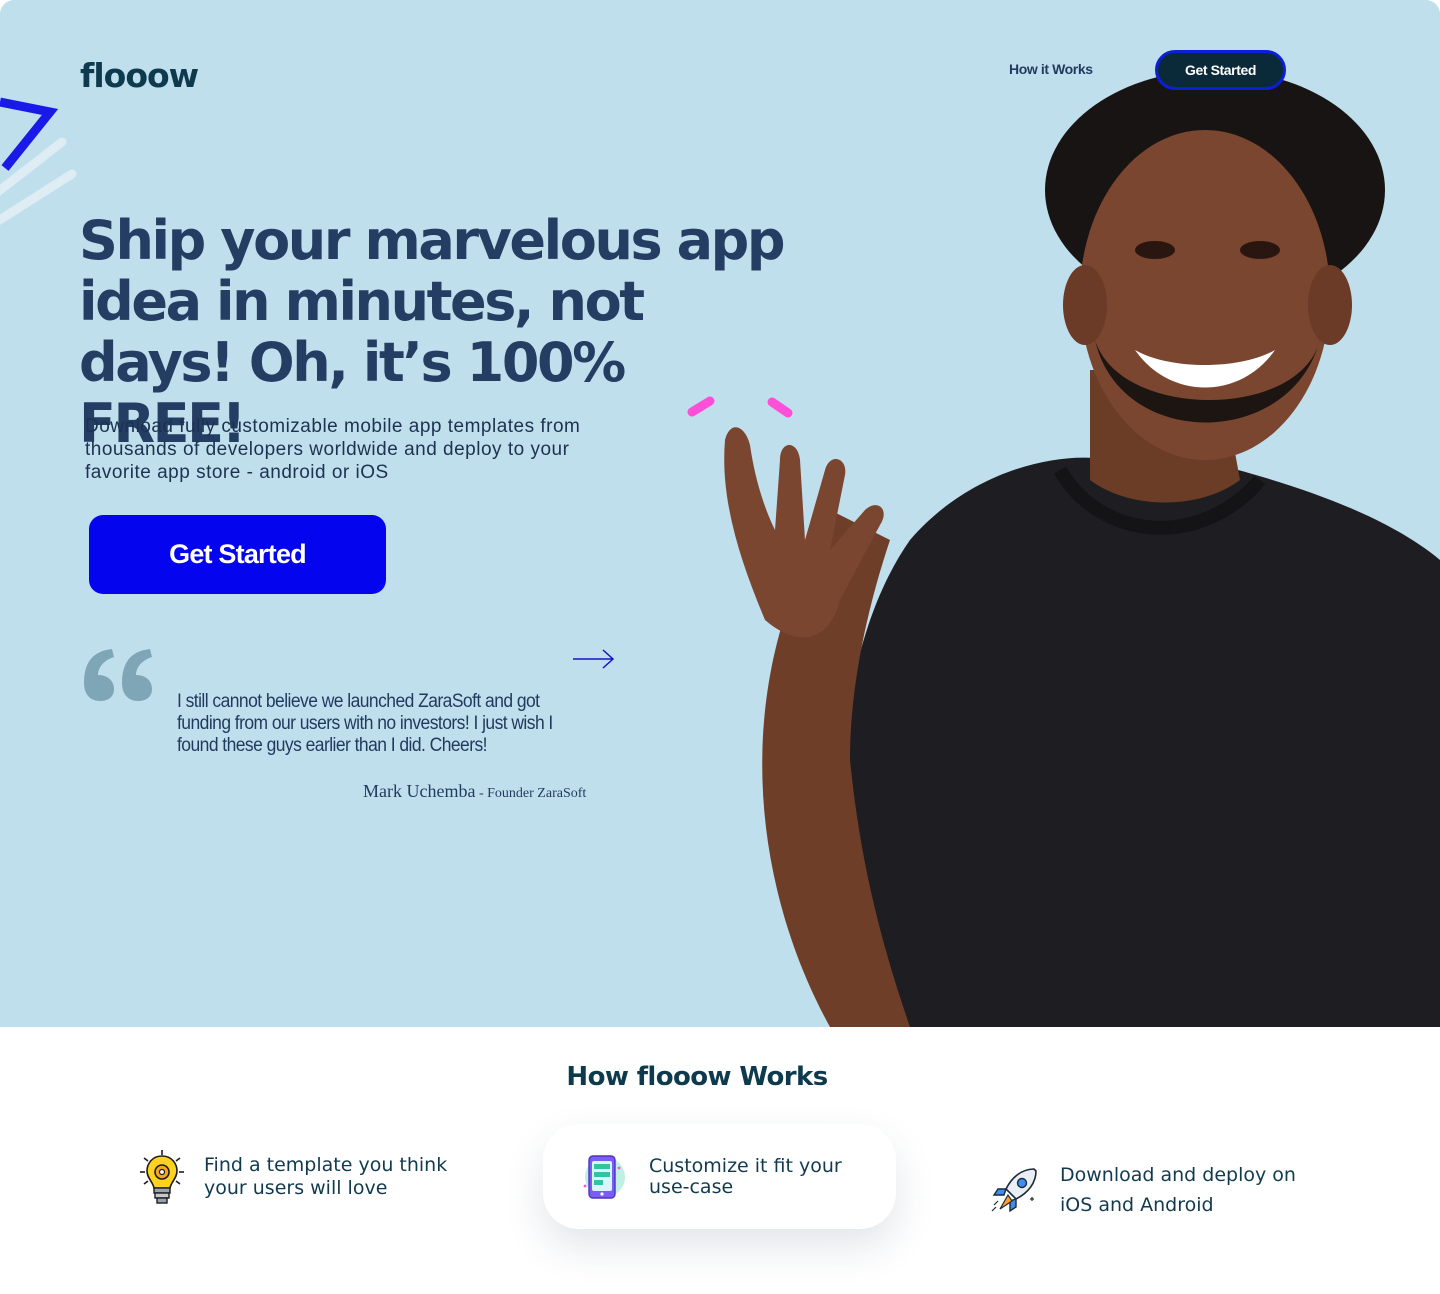 This screenshot has height=1294, width=1440. I want to click on rocket-icon, so click(1014, 1190).